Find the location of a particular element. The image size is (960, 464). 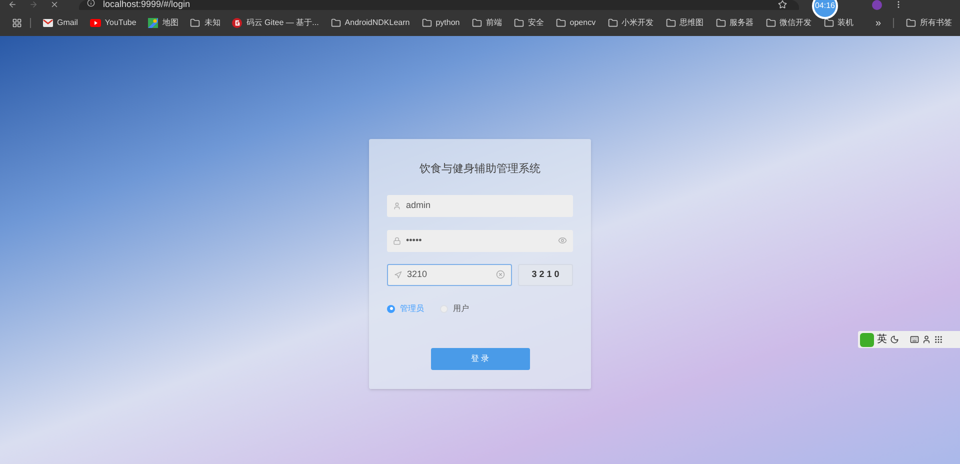

bookmark: 小米开发 is located at coordinates (631, 23).